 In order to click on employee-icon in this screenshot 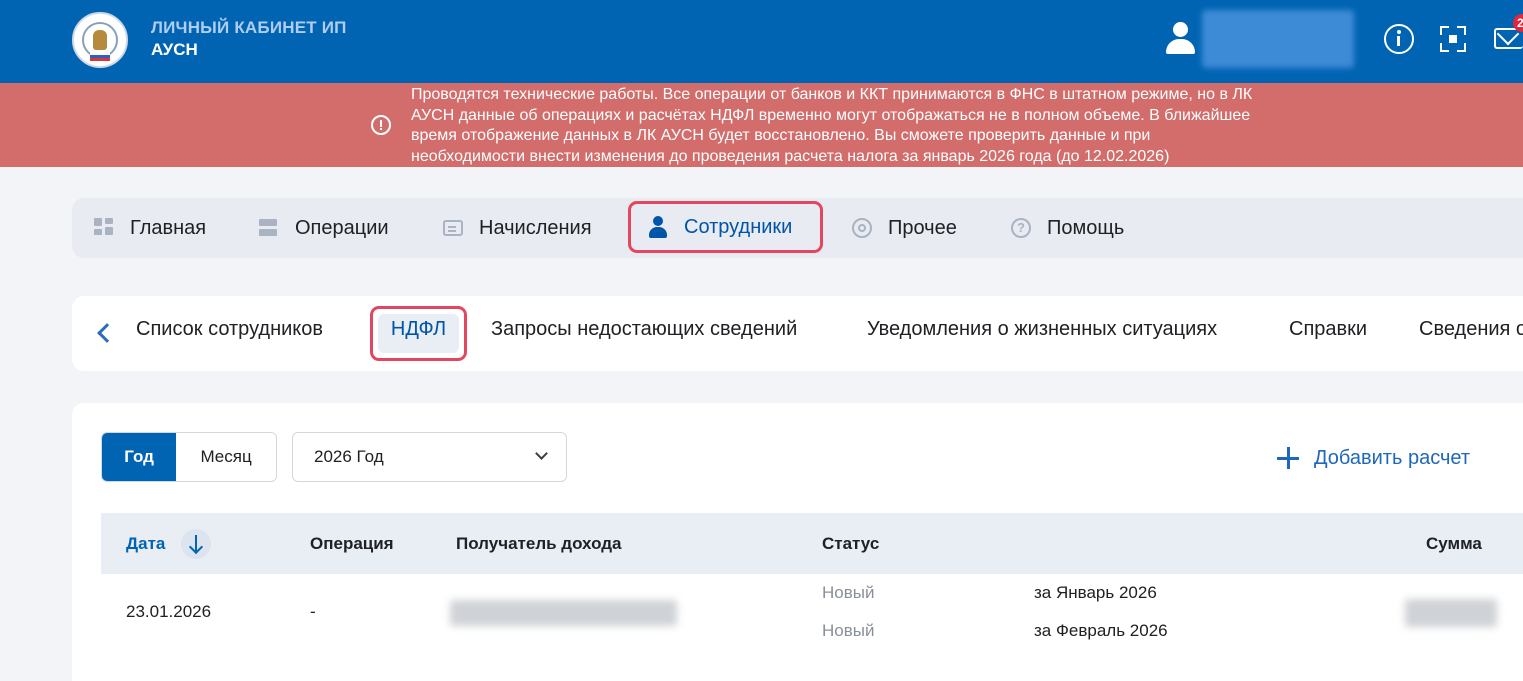, I will do `click(658, 227)`.